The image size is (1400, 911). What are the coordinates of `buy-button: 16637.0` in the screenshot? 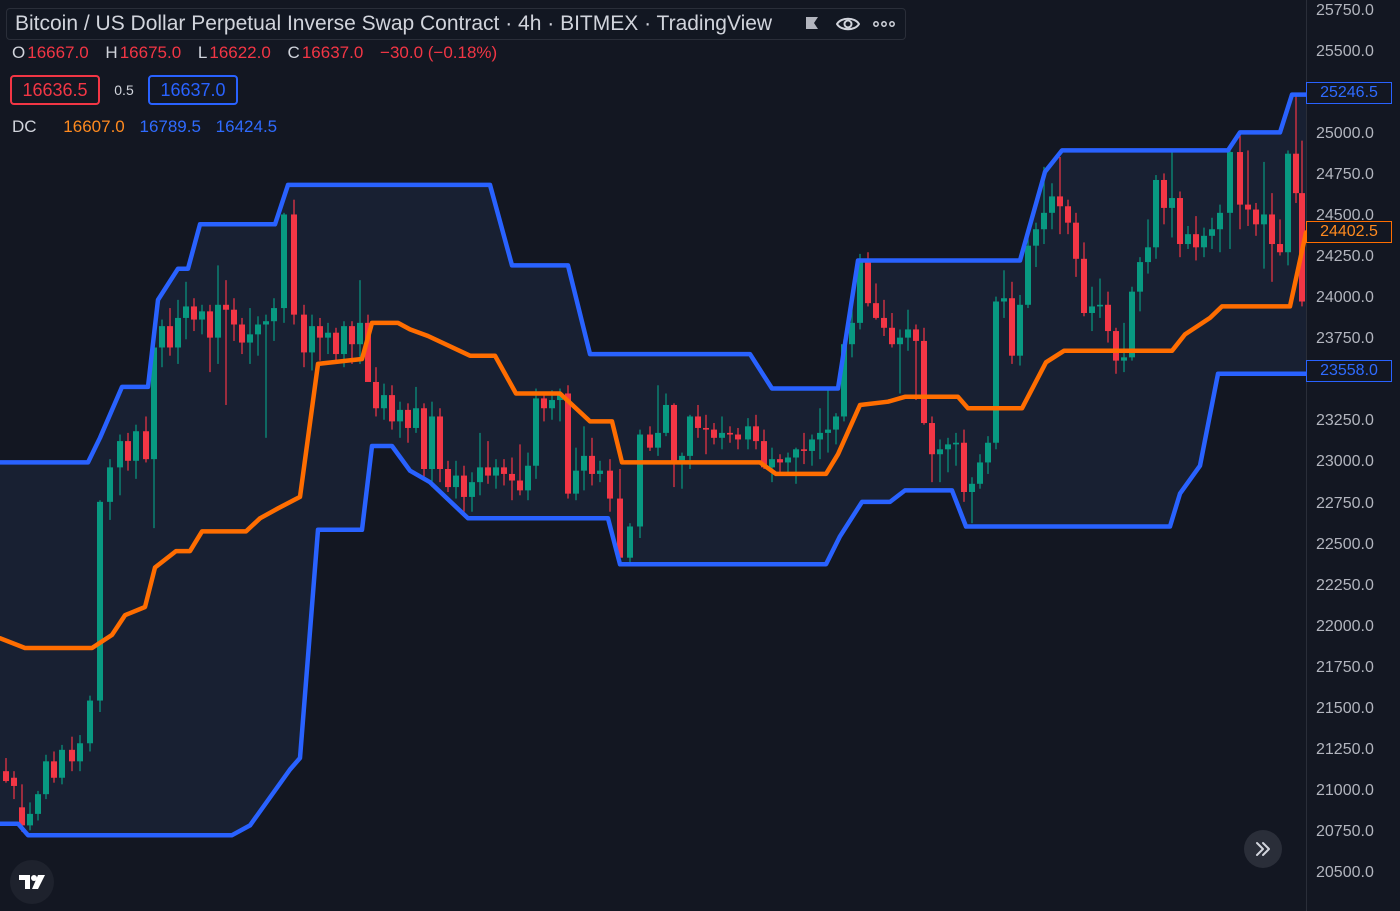 It's located at (193, 90).